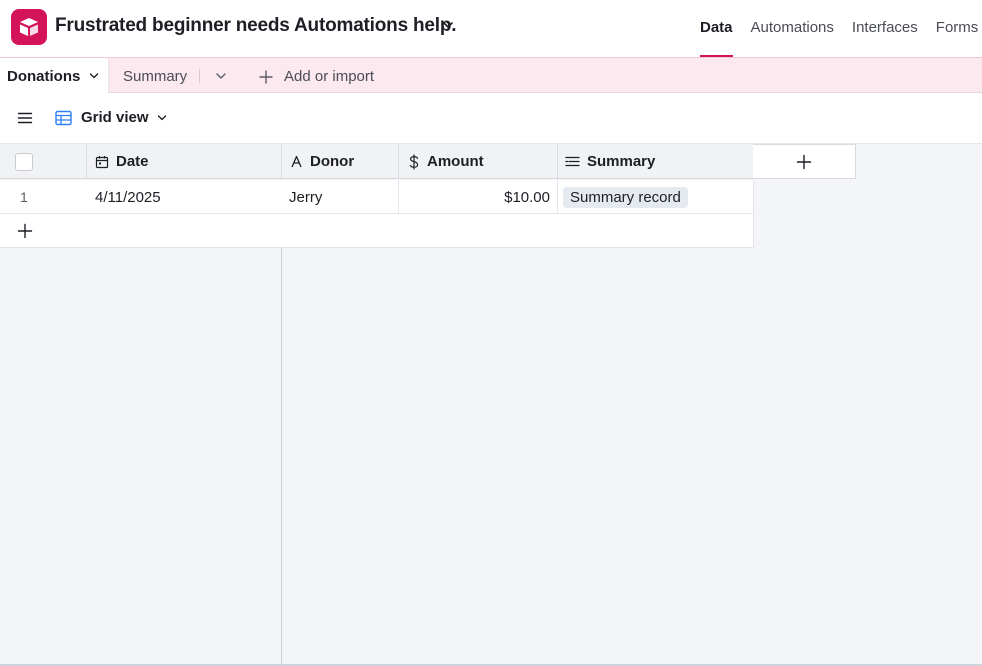 This screenshot has width=982, height=666. Describe the element at coordinates (332, 161) in the screenshot. I see `column-label: Donor` at that location.